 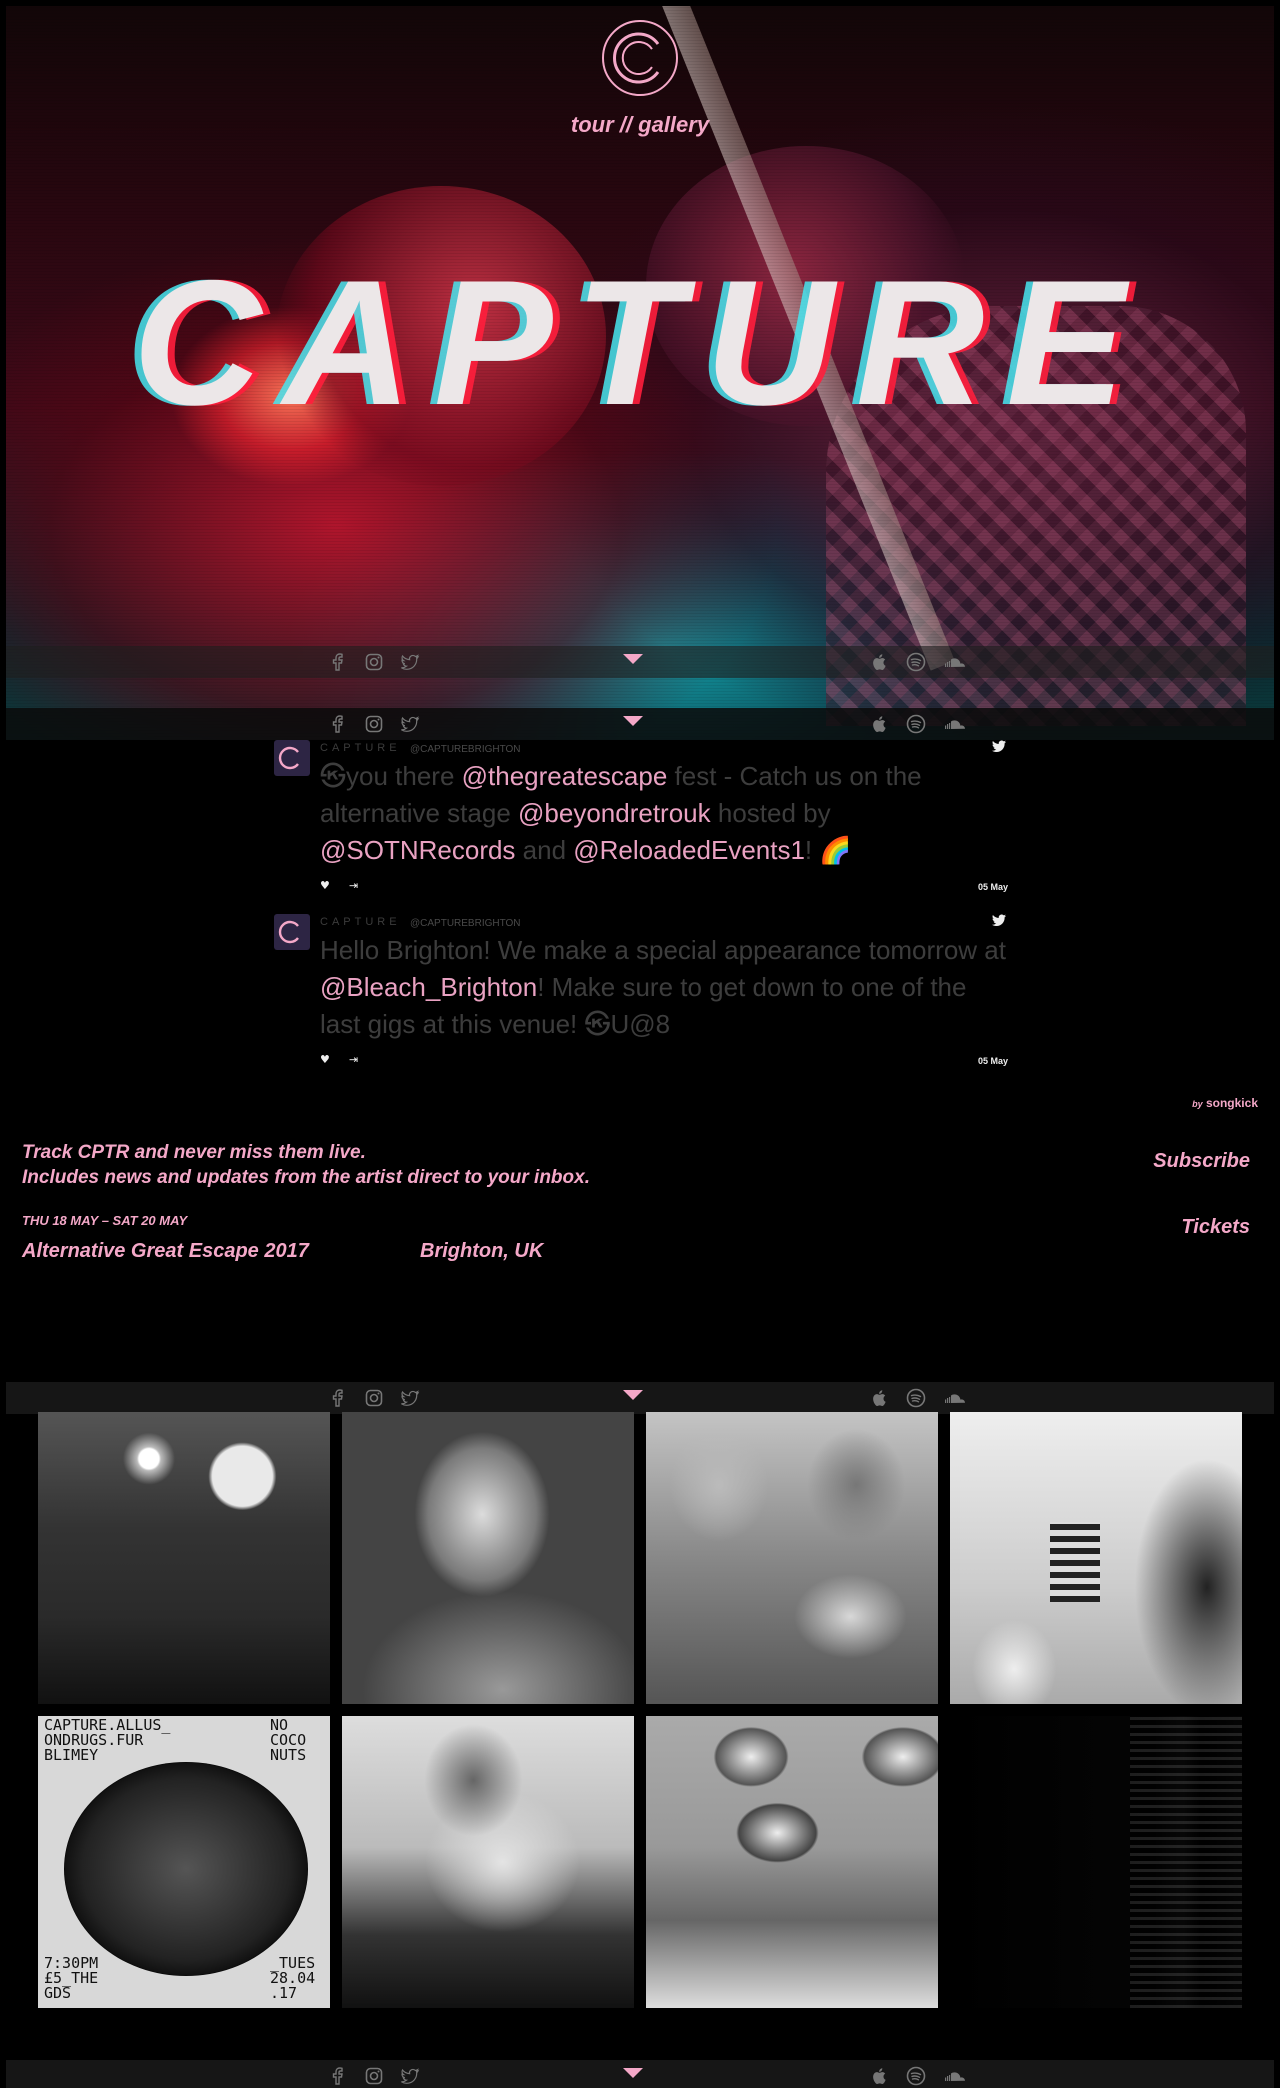 What do you see at coordinates (1186, 1862) in the screenshot?
I see `glitch-texture` at bounding box center [1186, 1862].